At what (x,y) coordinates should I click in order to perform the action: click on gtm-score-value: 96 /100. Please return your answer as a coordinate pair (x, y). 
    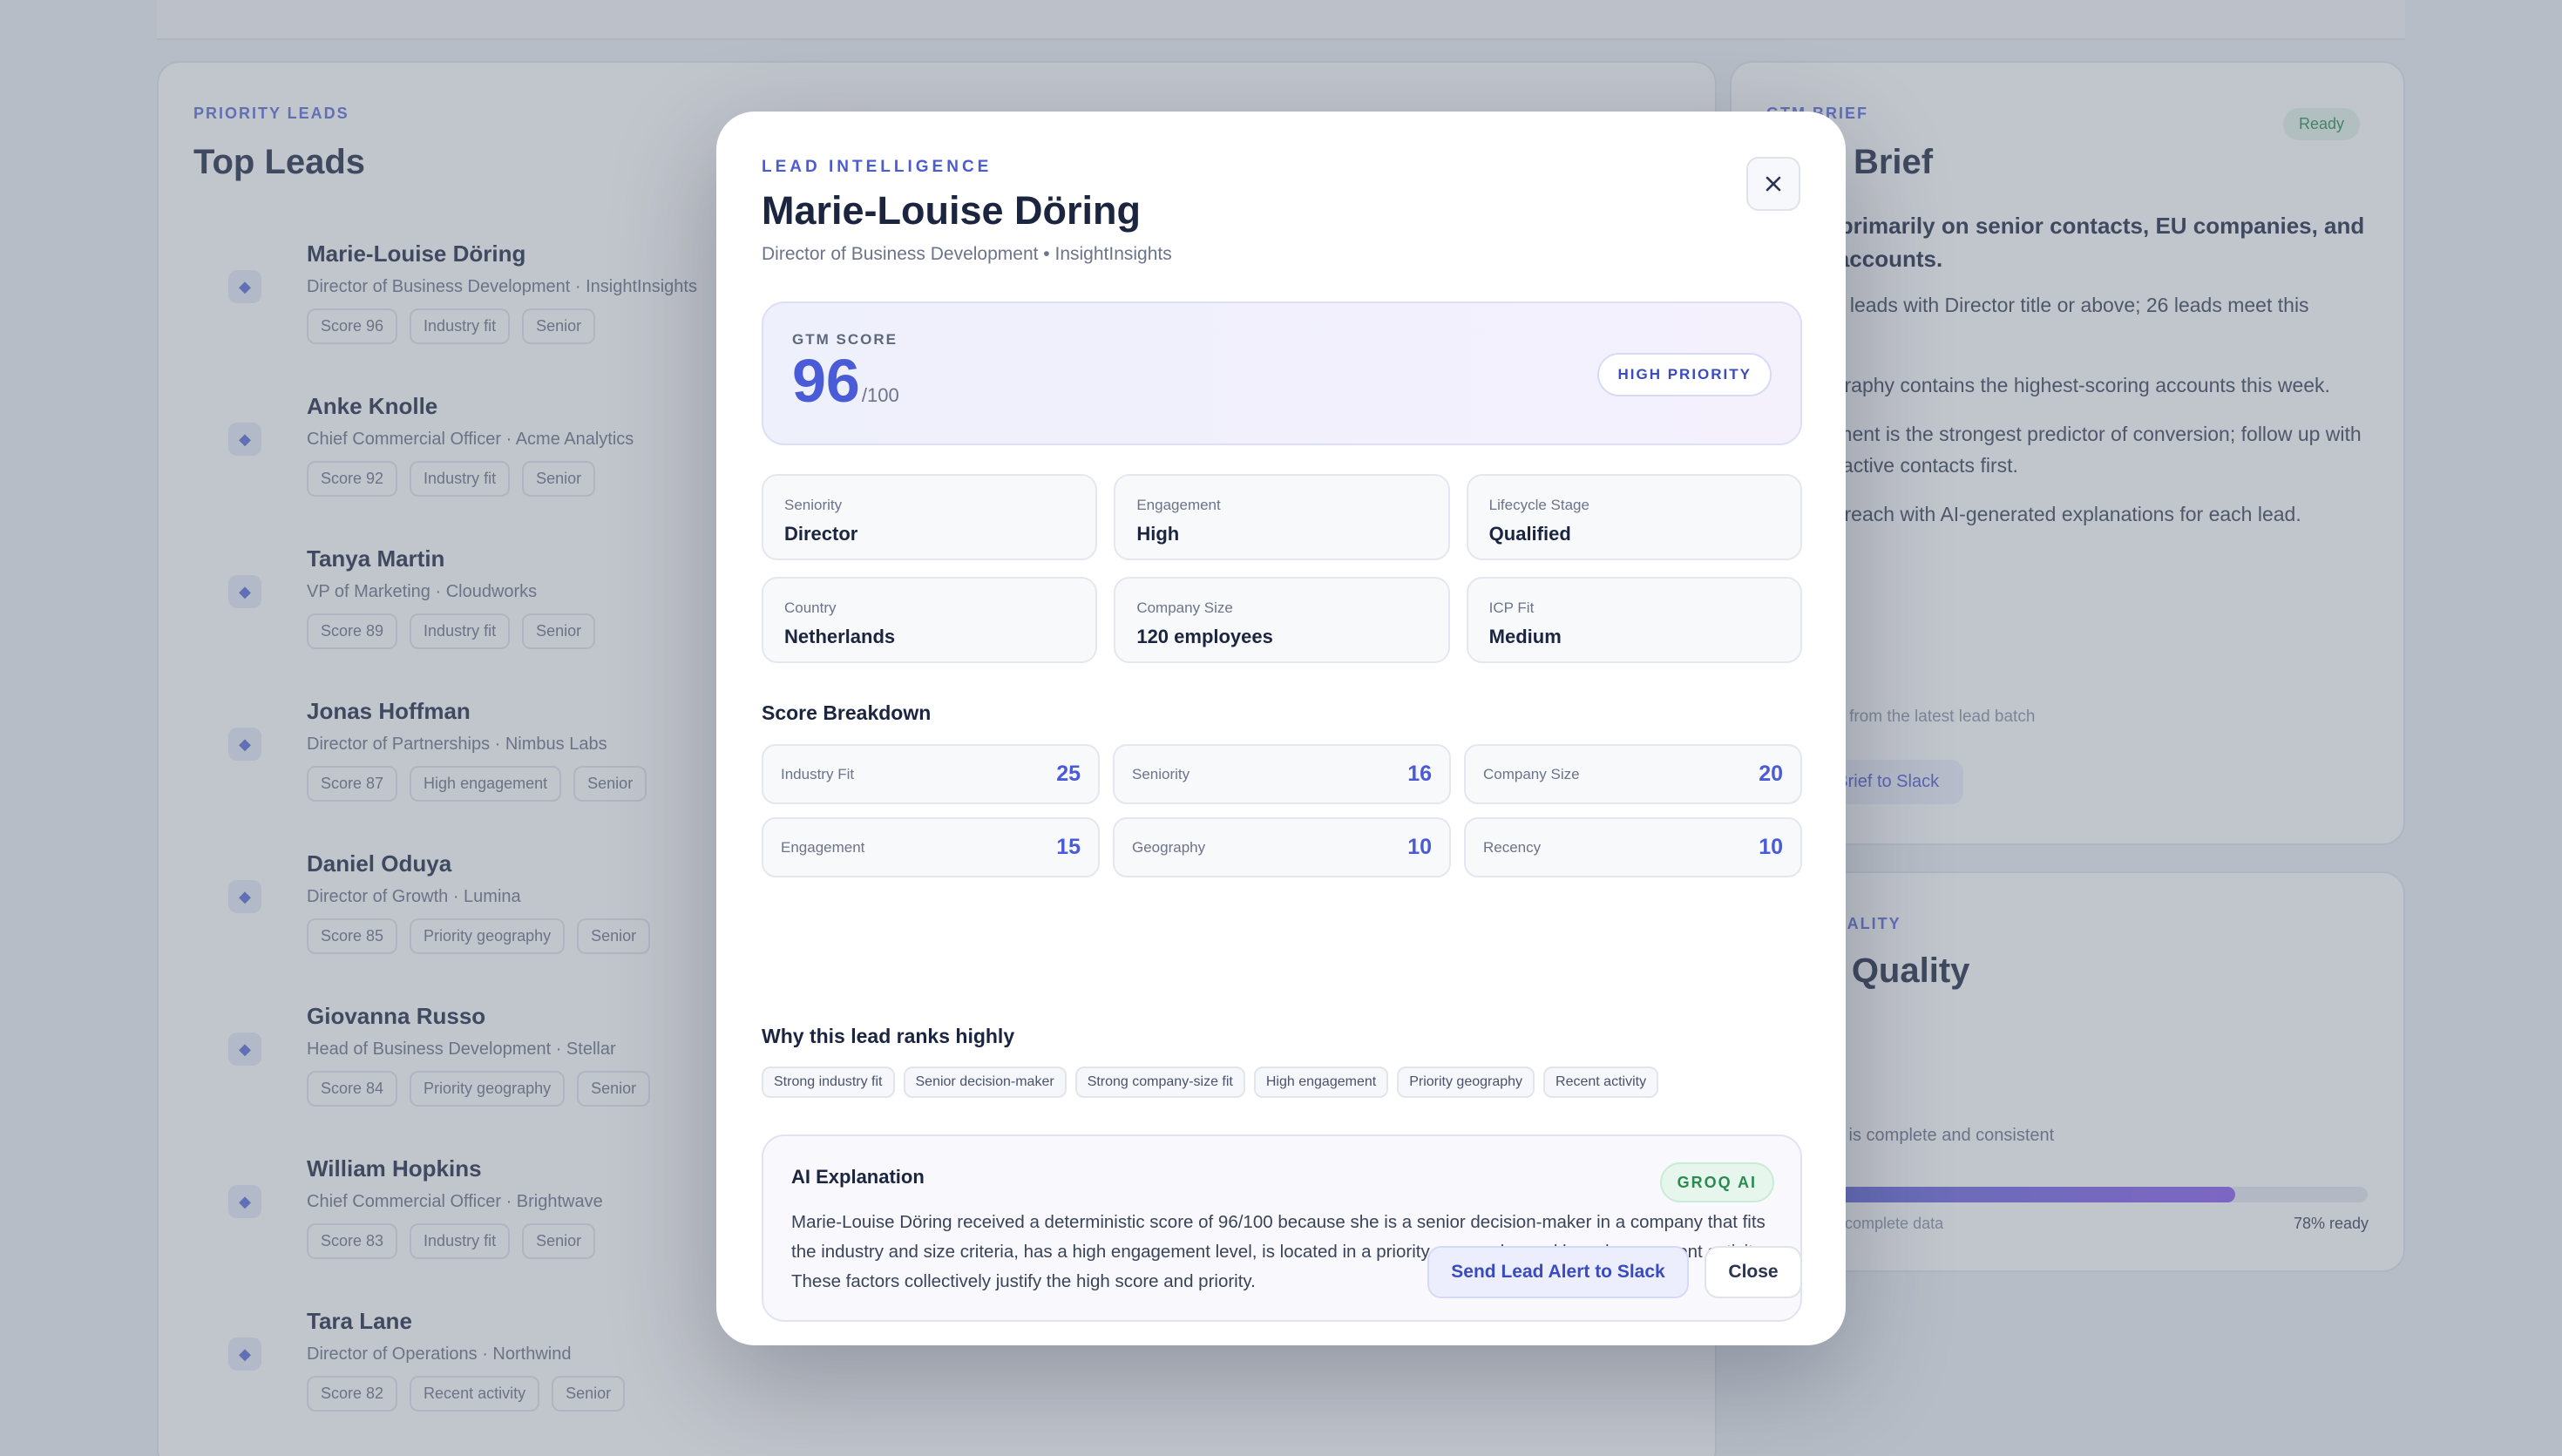
    Looking at the image, I should click on (845, 380).